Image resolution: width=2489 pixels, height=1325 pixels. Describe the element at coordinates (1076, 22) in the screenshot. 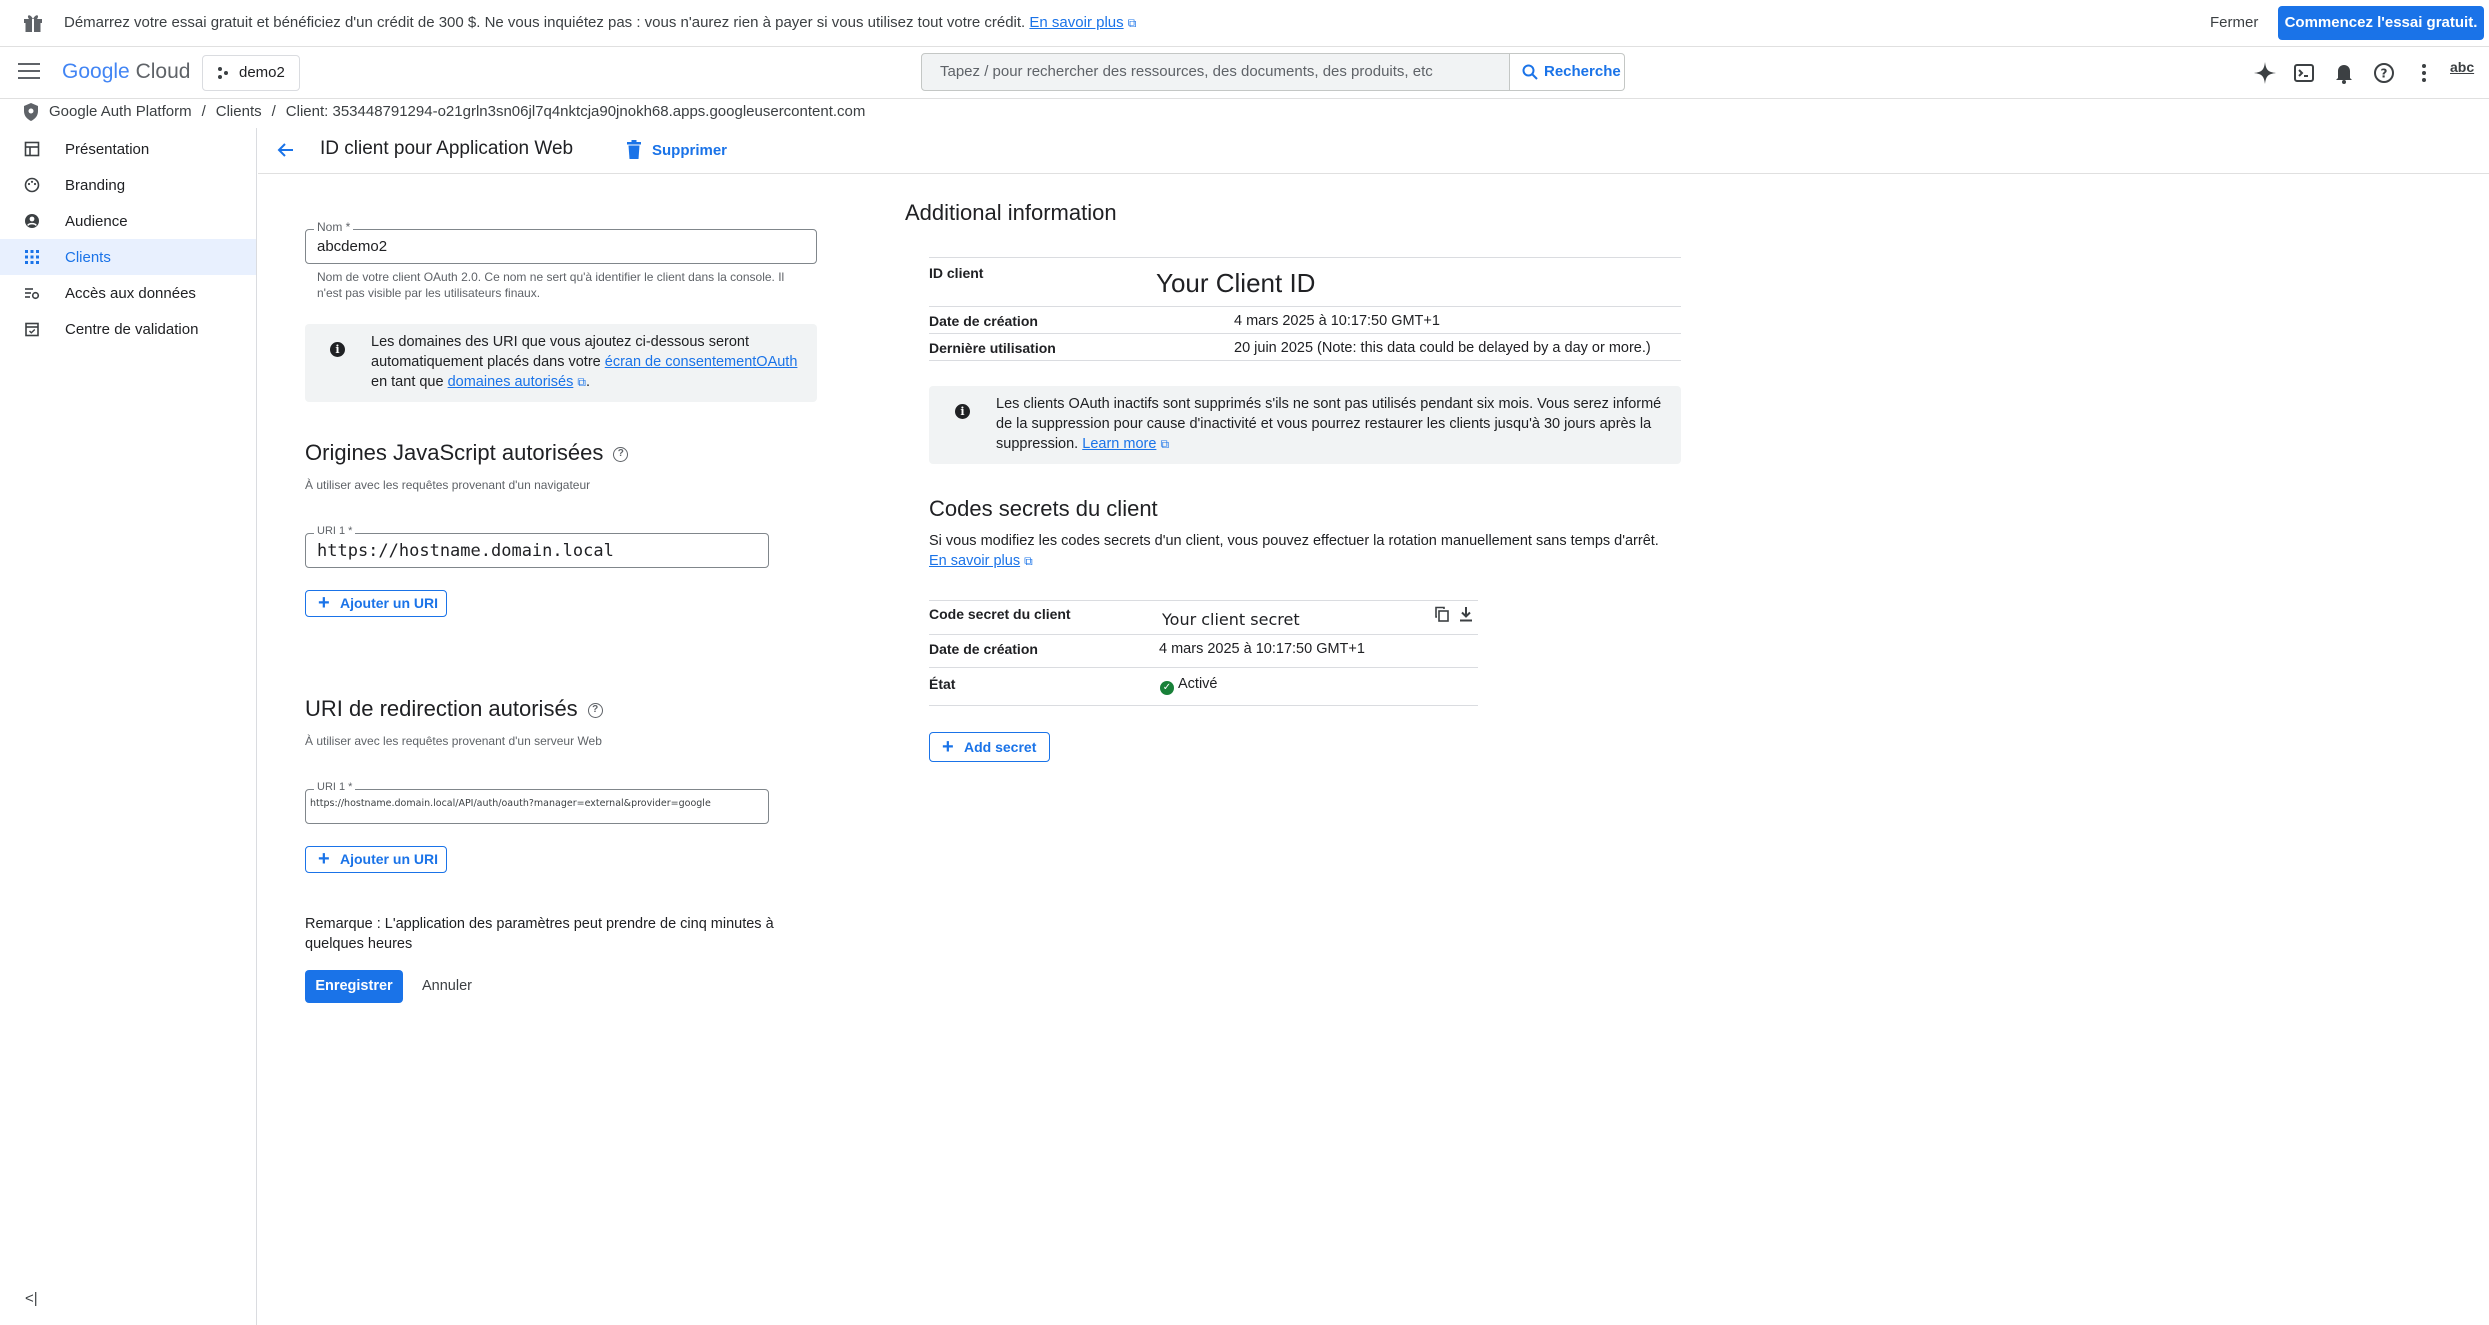

I see `promo-learn-more-link: En savoir plus` at that location.